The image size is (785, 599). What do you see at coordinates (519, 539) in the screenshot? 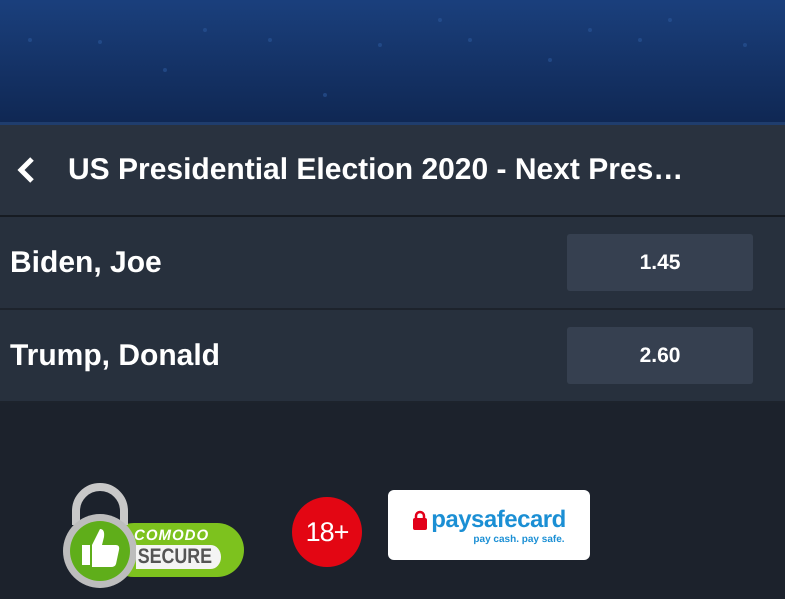
I see `slogan: pay cash. pay safe.` at bounding box center [519, 539].